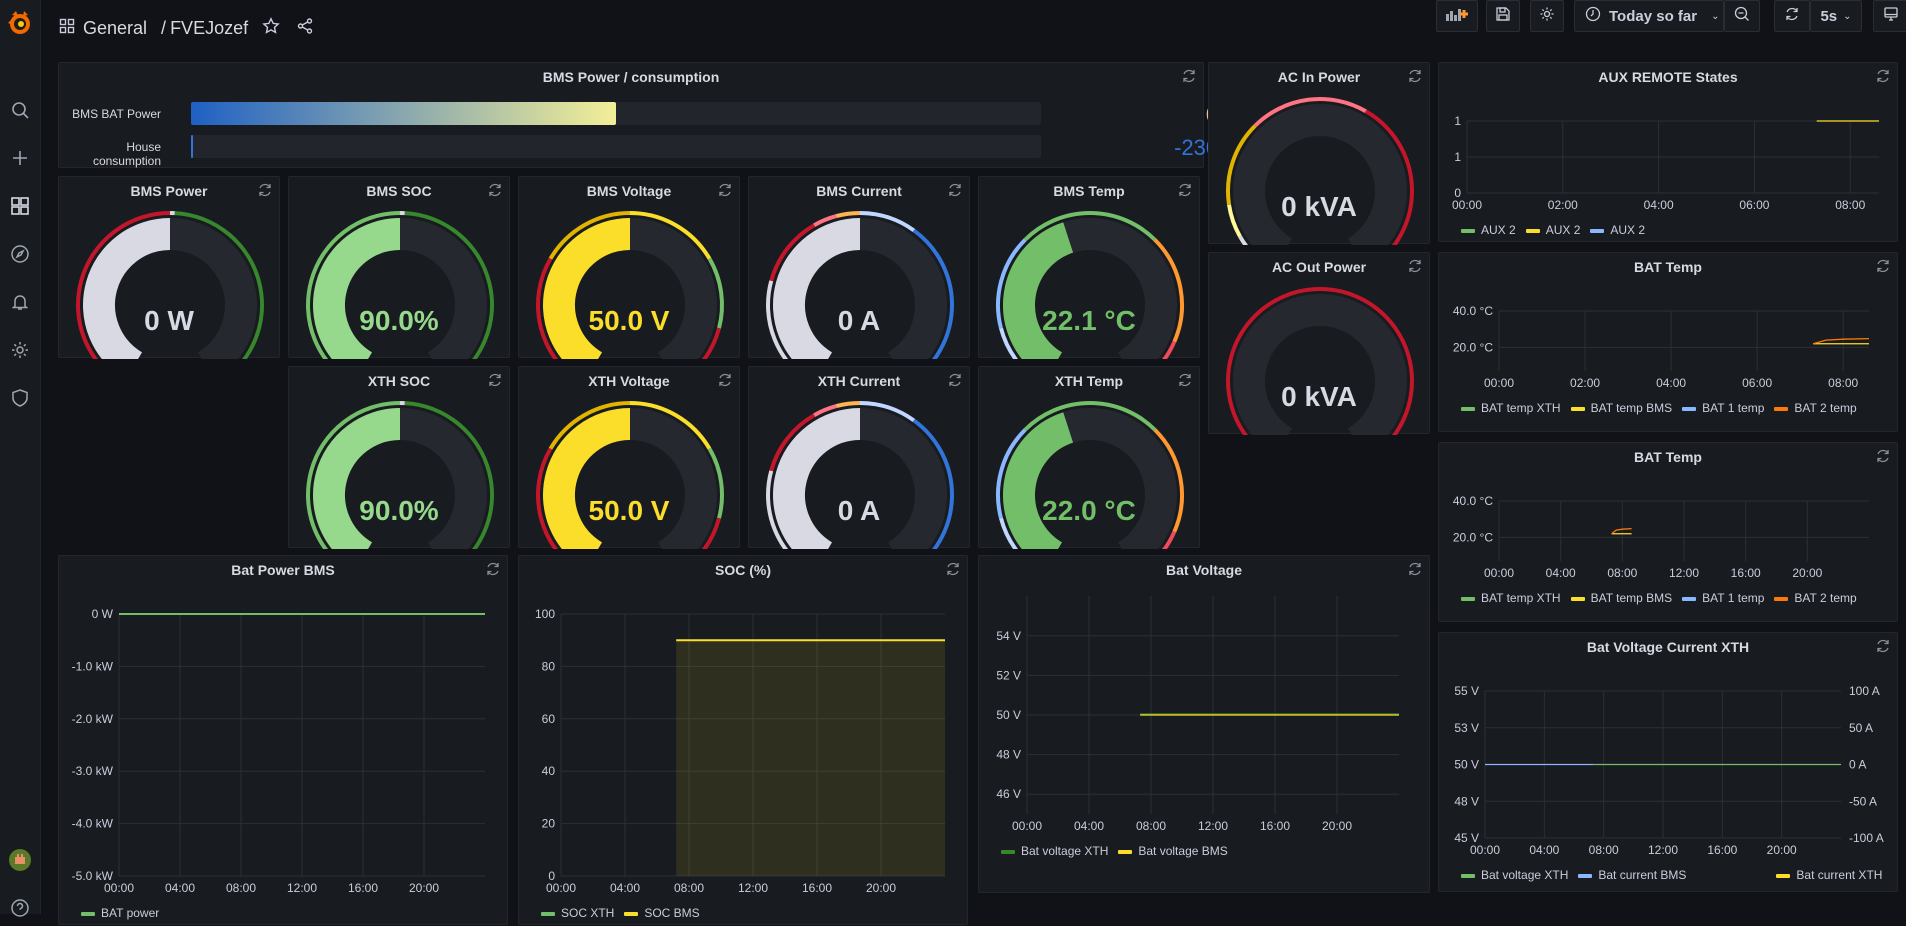 The image size is (1906, 926). Describe the element at coordinates (93, 719) in the screenshot. I see `y-tick-label: -2.0 kW` at that location.